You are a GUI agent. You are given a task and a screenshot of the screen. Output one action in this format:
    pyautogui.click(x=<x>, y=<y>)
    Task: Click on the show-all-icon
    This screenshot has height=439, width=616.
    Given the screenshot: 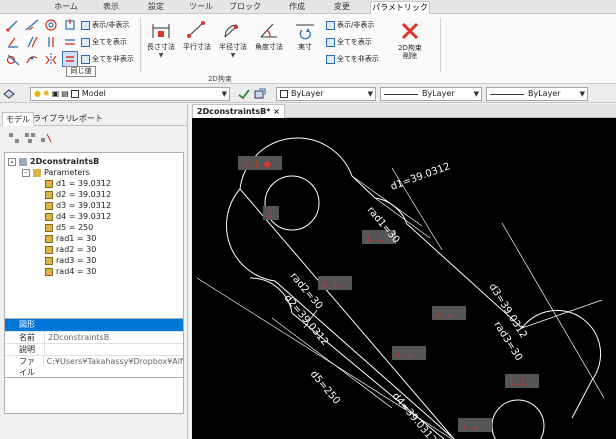 What is the action you would take?
    pyautogui.click(x=330, y=42)
    